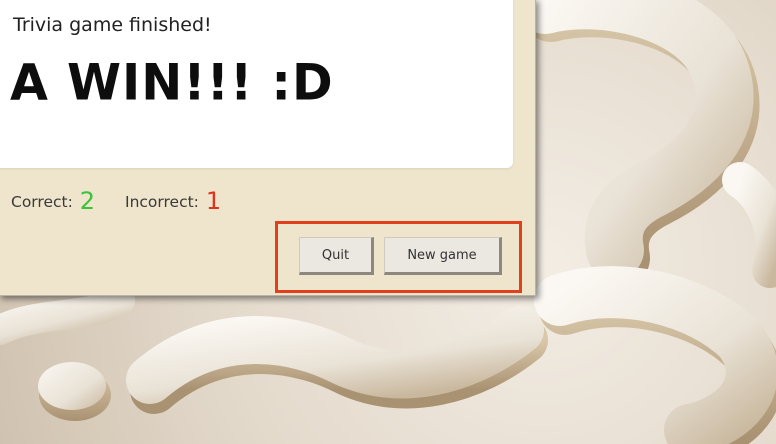 Image resolution: width=776 pixels, height=444 pixels. I want to click on incorrect-label: Incorrect:, so click(162, 202).